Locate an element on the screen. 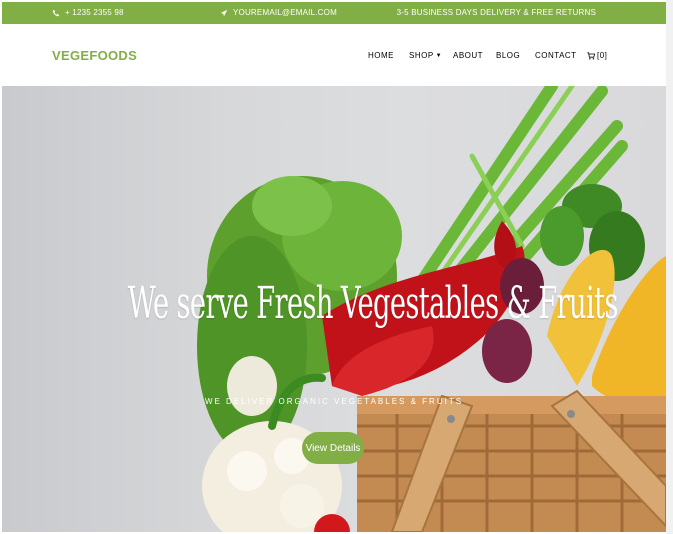 The width and height of the screenshot is (673, 534). email-address: YOUREMAIL@EMAIL.COM is located at coordinates (285, 12).